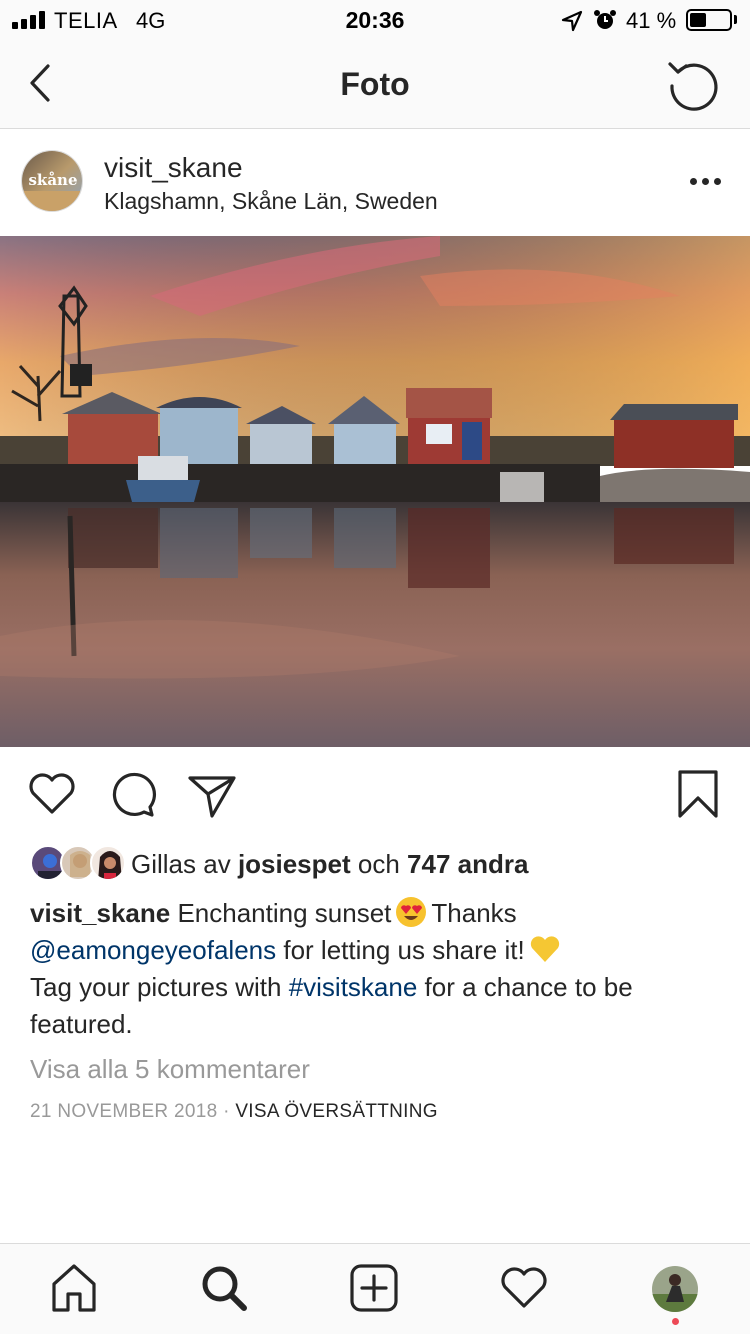 Image resolution: width=750 pixels, height=1334 pixels. Describe the element at coordinates (153, 950) in the screenshot. I see `caption-mention: @eamongeyeofalens` at that location.